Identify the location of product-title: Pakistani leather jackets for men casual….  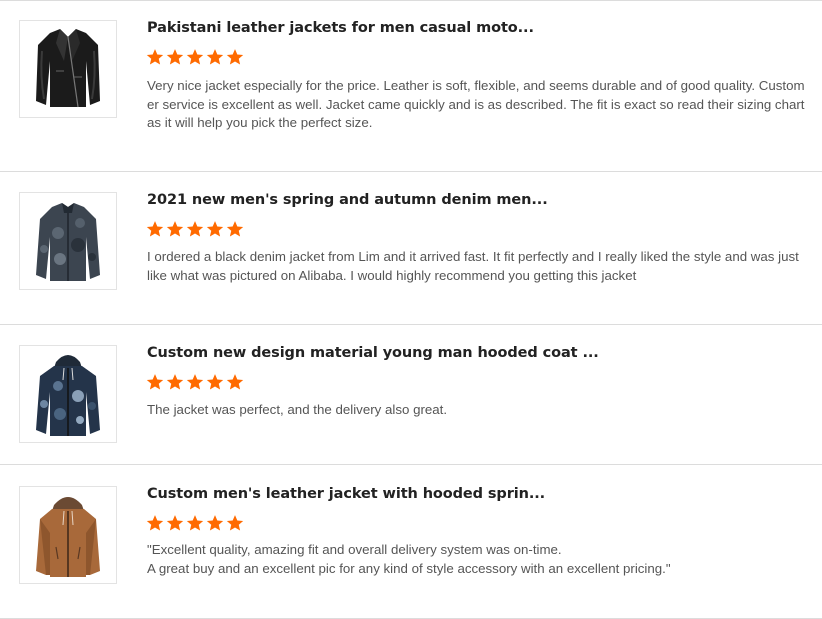
(340, 28).